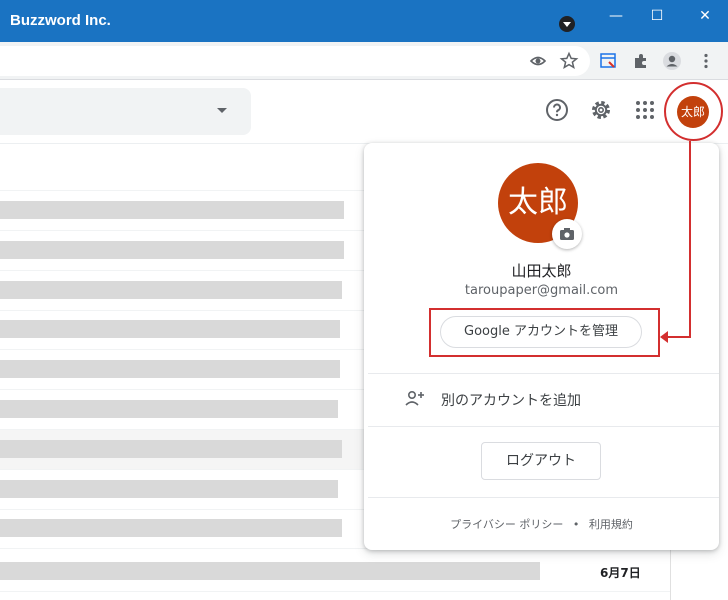  Describe the element at coordinates (364, 112) in the screenshot. I see `gmail-header` at that location.